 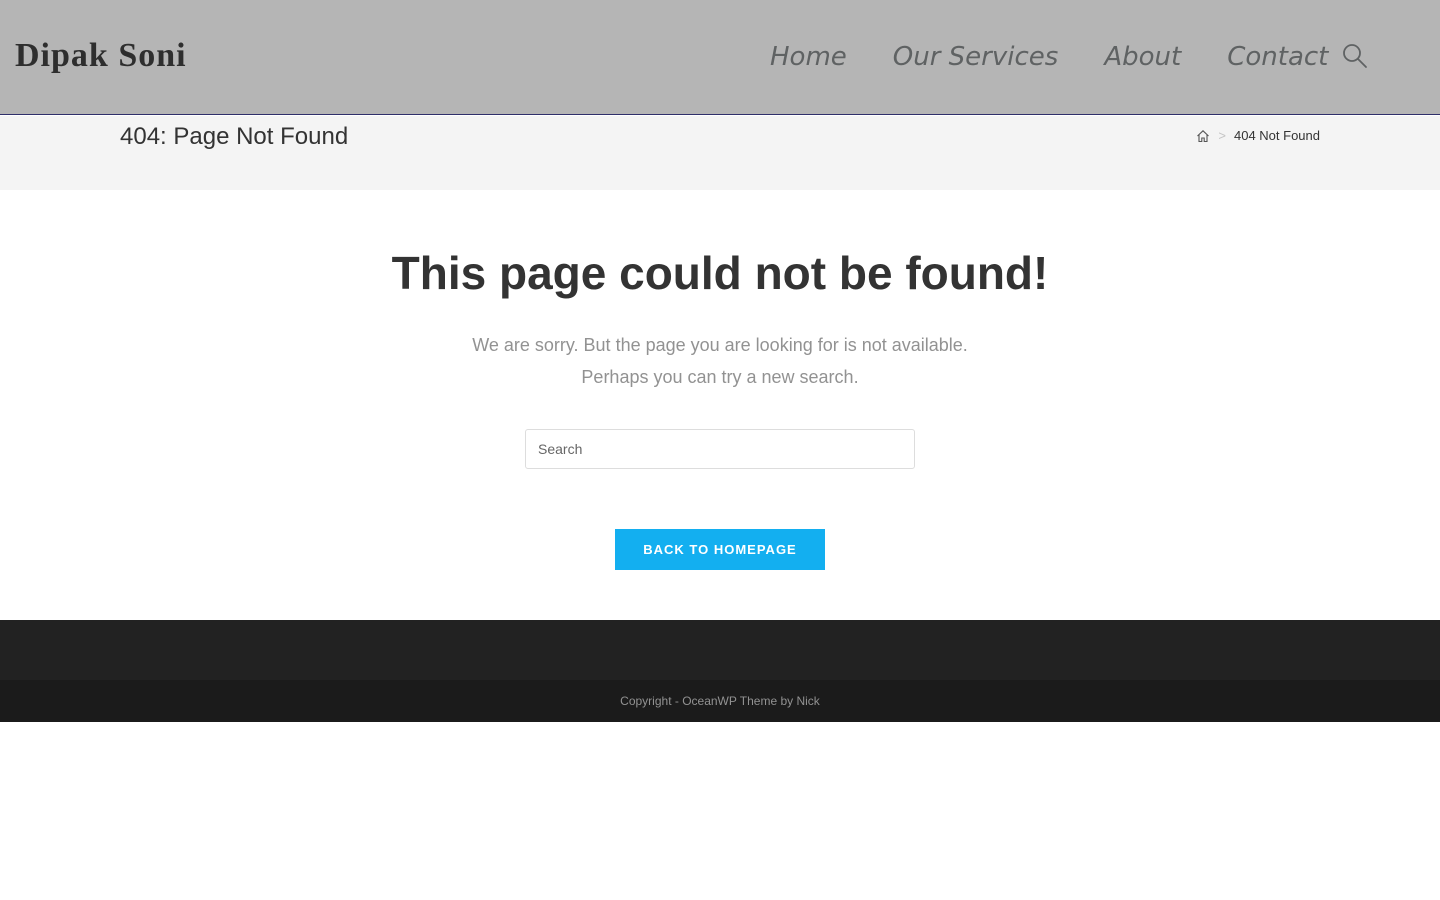 I want to click on breadcrumb: > 404 Not Found, so click(x=1258, y=136).